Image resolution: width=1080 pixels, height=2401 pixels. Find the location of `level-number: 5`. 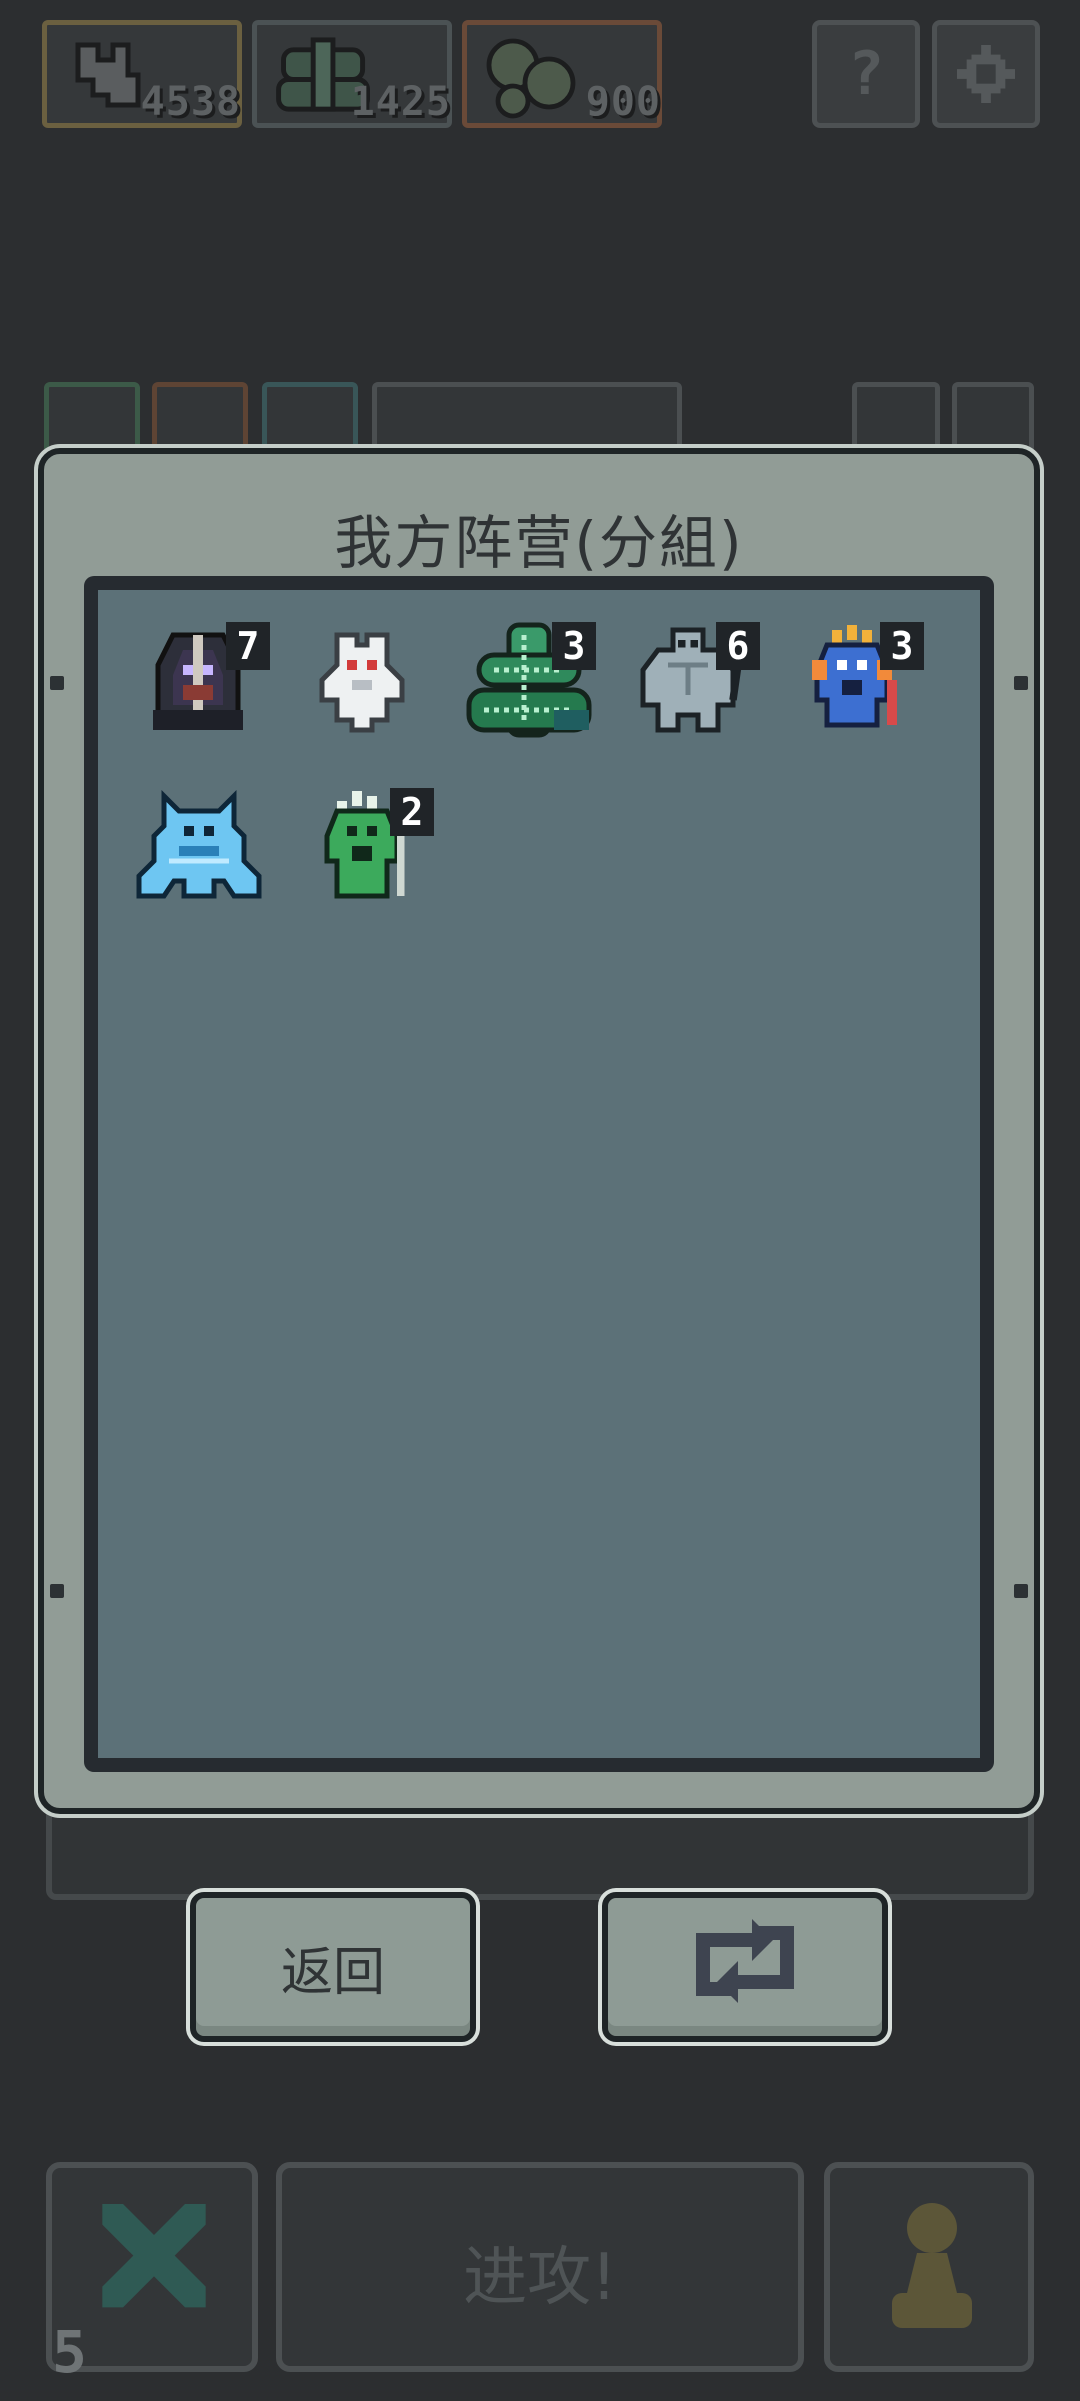

level-number: 5 is located at coordinates (69, 2352).